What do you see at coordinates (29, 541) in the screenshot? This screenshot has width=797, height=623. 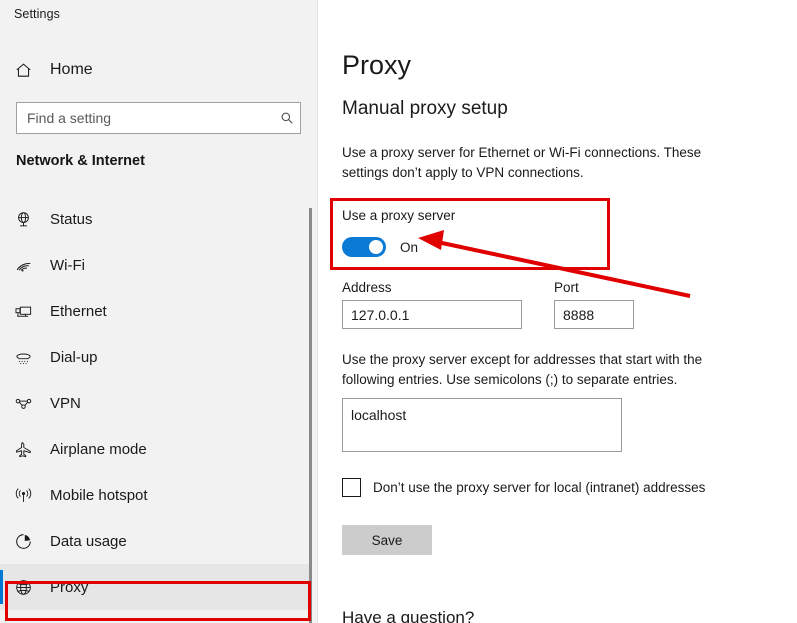 I see `pie-chart-icon` at bounding box center [29, 541].